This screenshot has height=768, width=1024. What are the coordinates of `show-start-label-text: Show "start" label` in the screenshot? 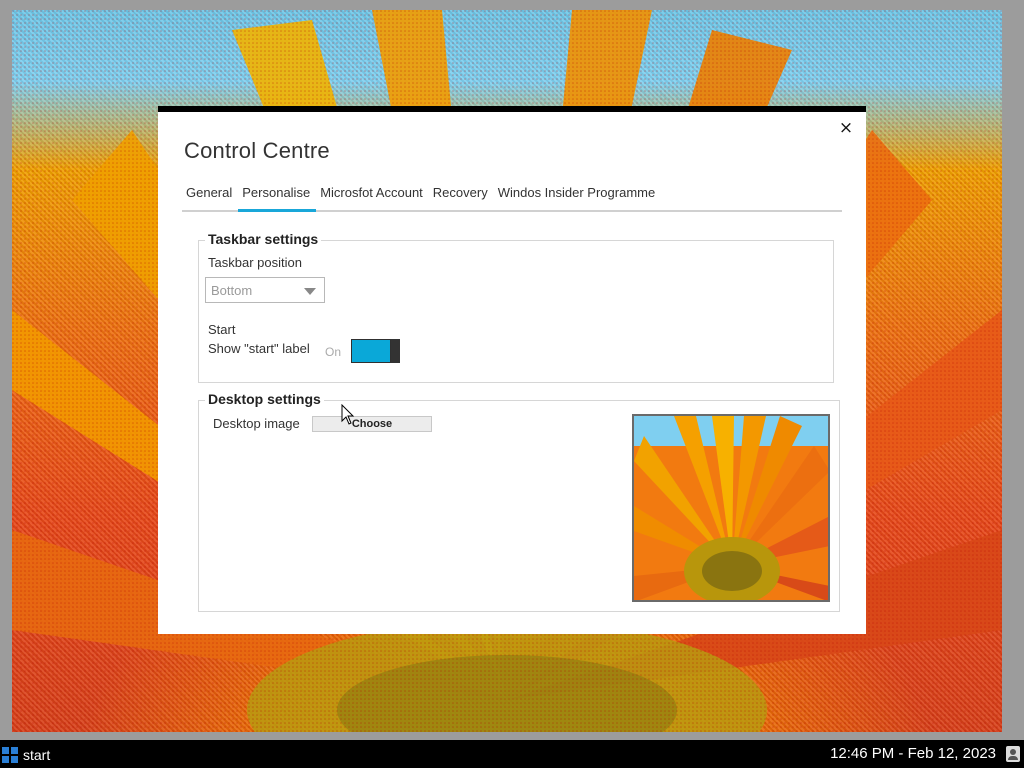 It's located at (259, 348).